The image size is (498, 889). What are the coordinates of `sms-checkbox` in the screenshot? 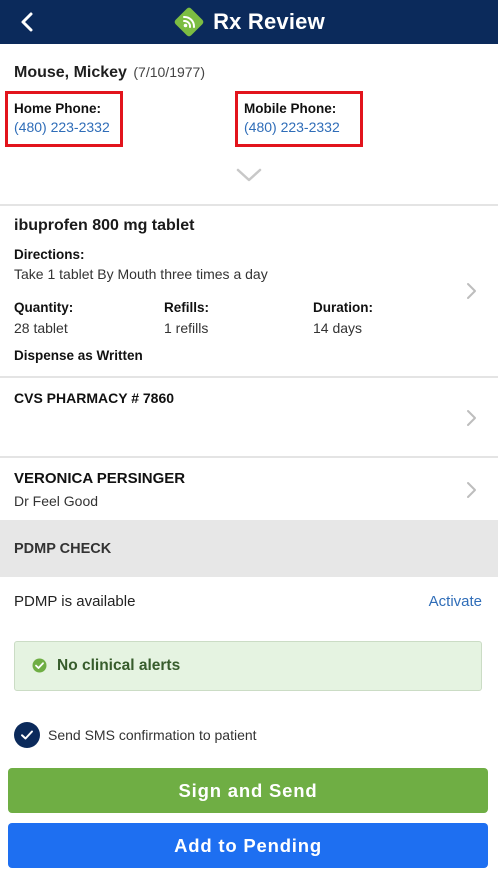 It's located at (27, 735).